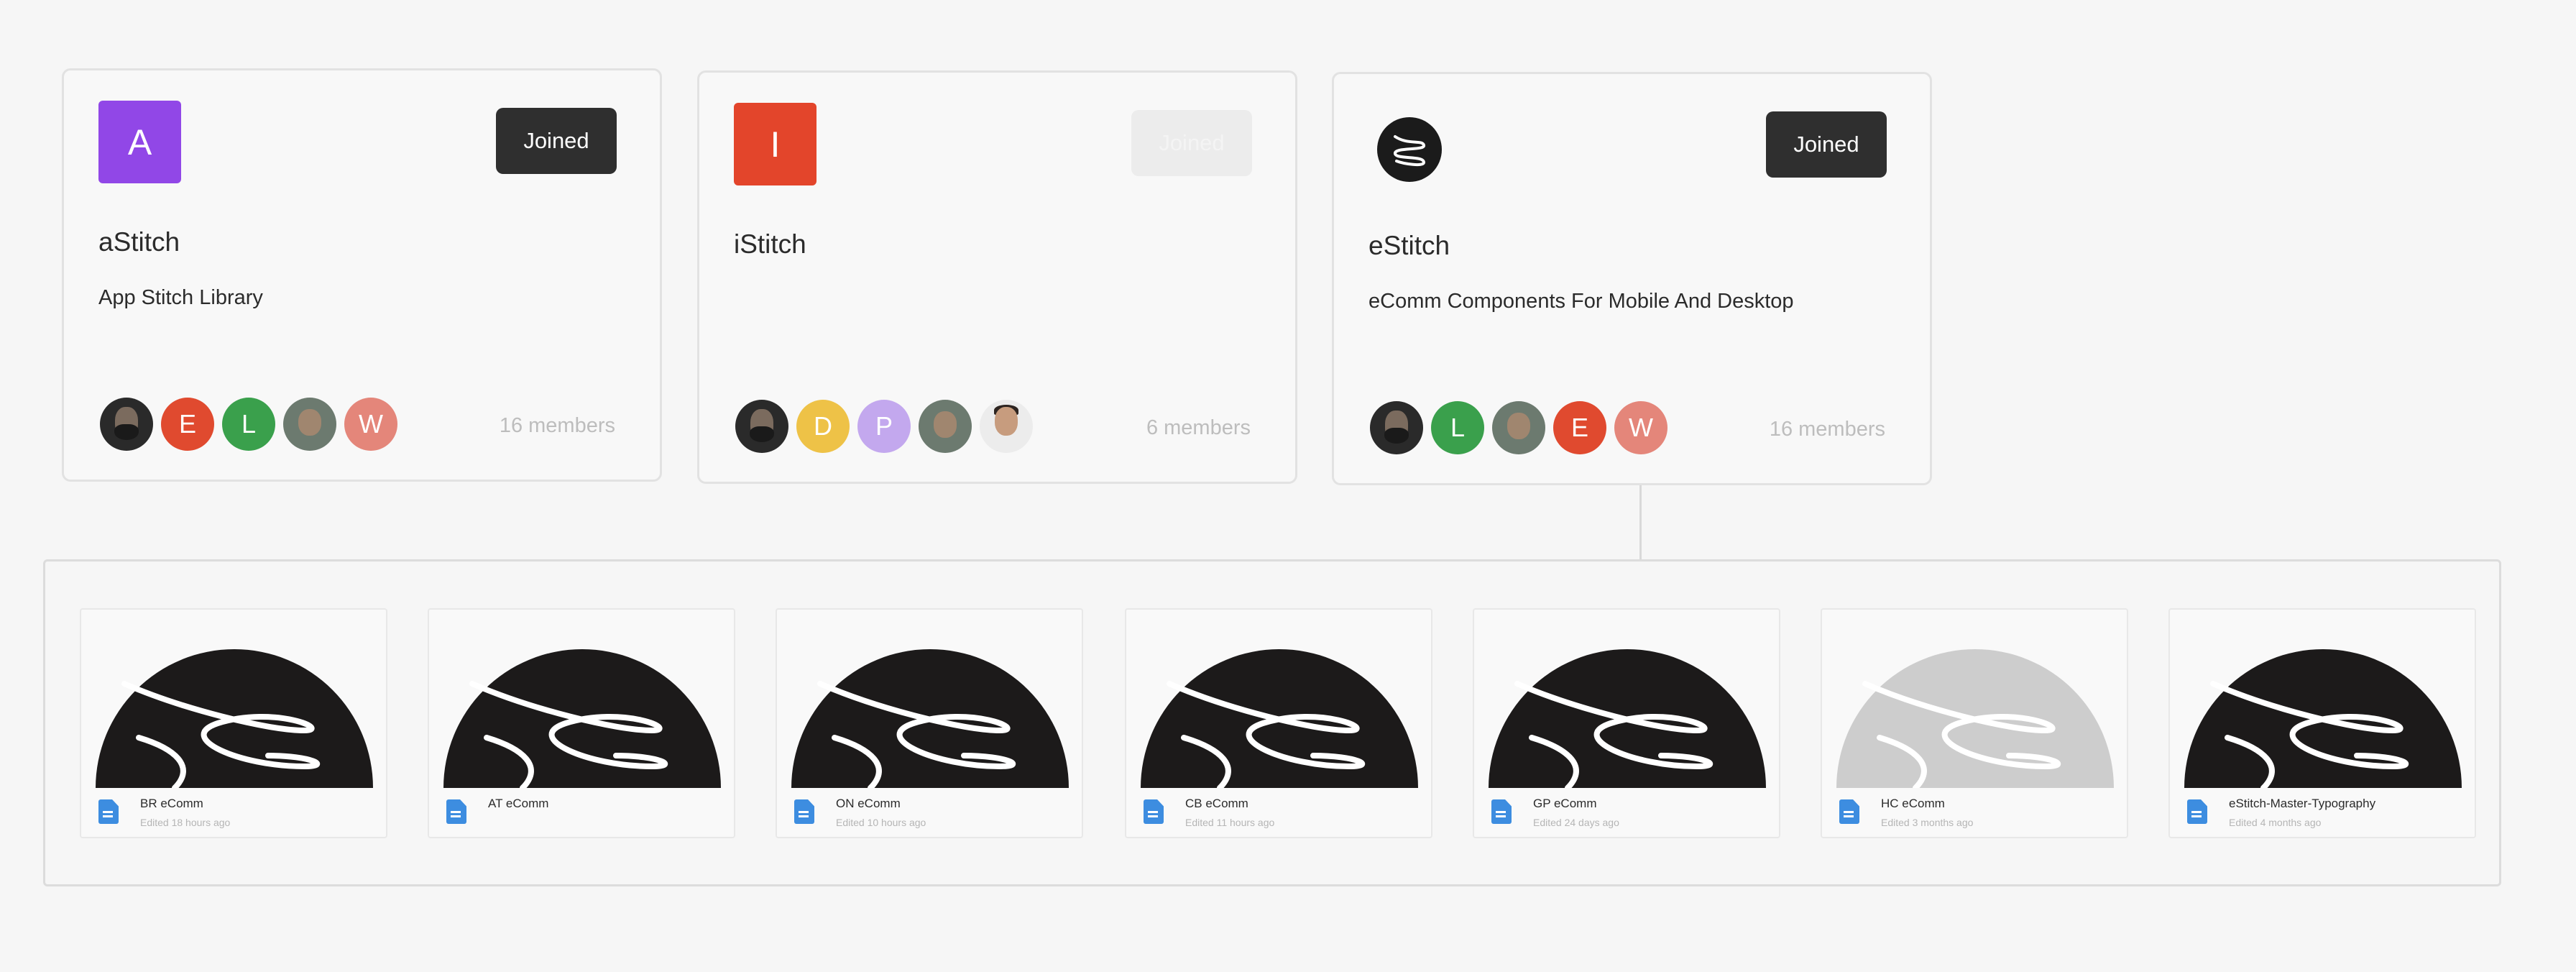 The width and height of the screenshot is (2576, 972). I want to click on team-logo: I, so click(775, 144).